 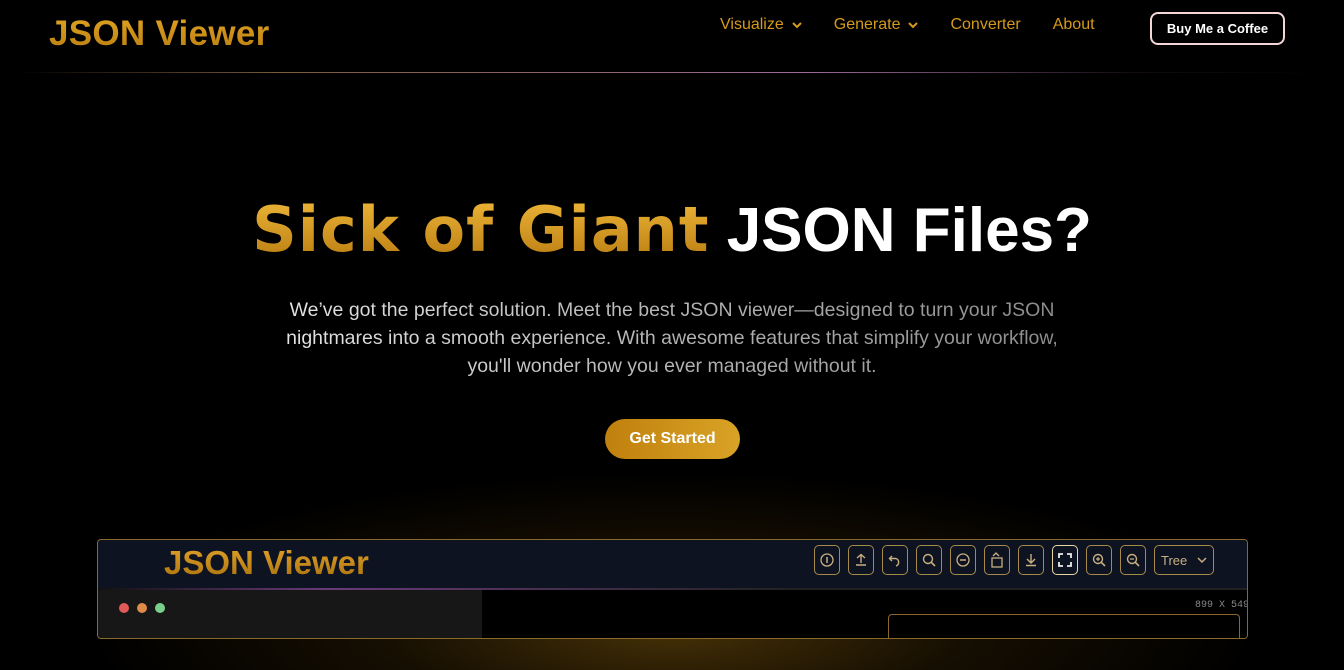 I want to click on preview-toolbar: JSON Viewer Tree, so click(x=672, y=565).